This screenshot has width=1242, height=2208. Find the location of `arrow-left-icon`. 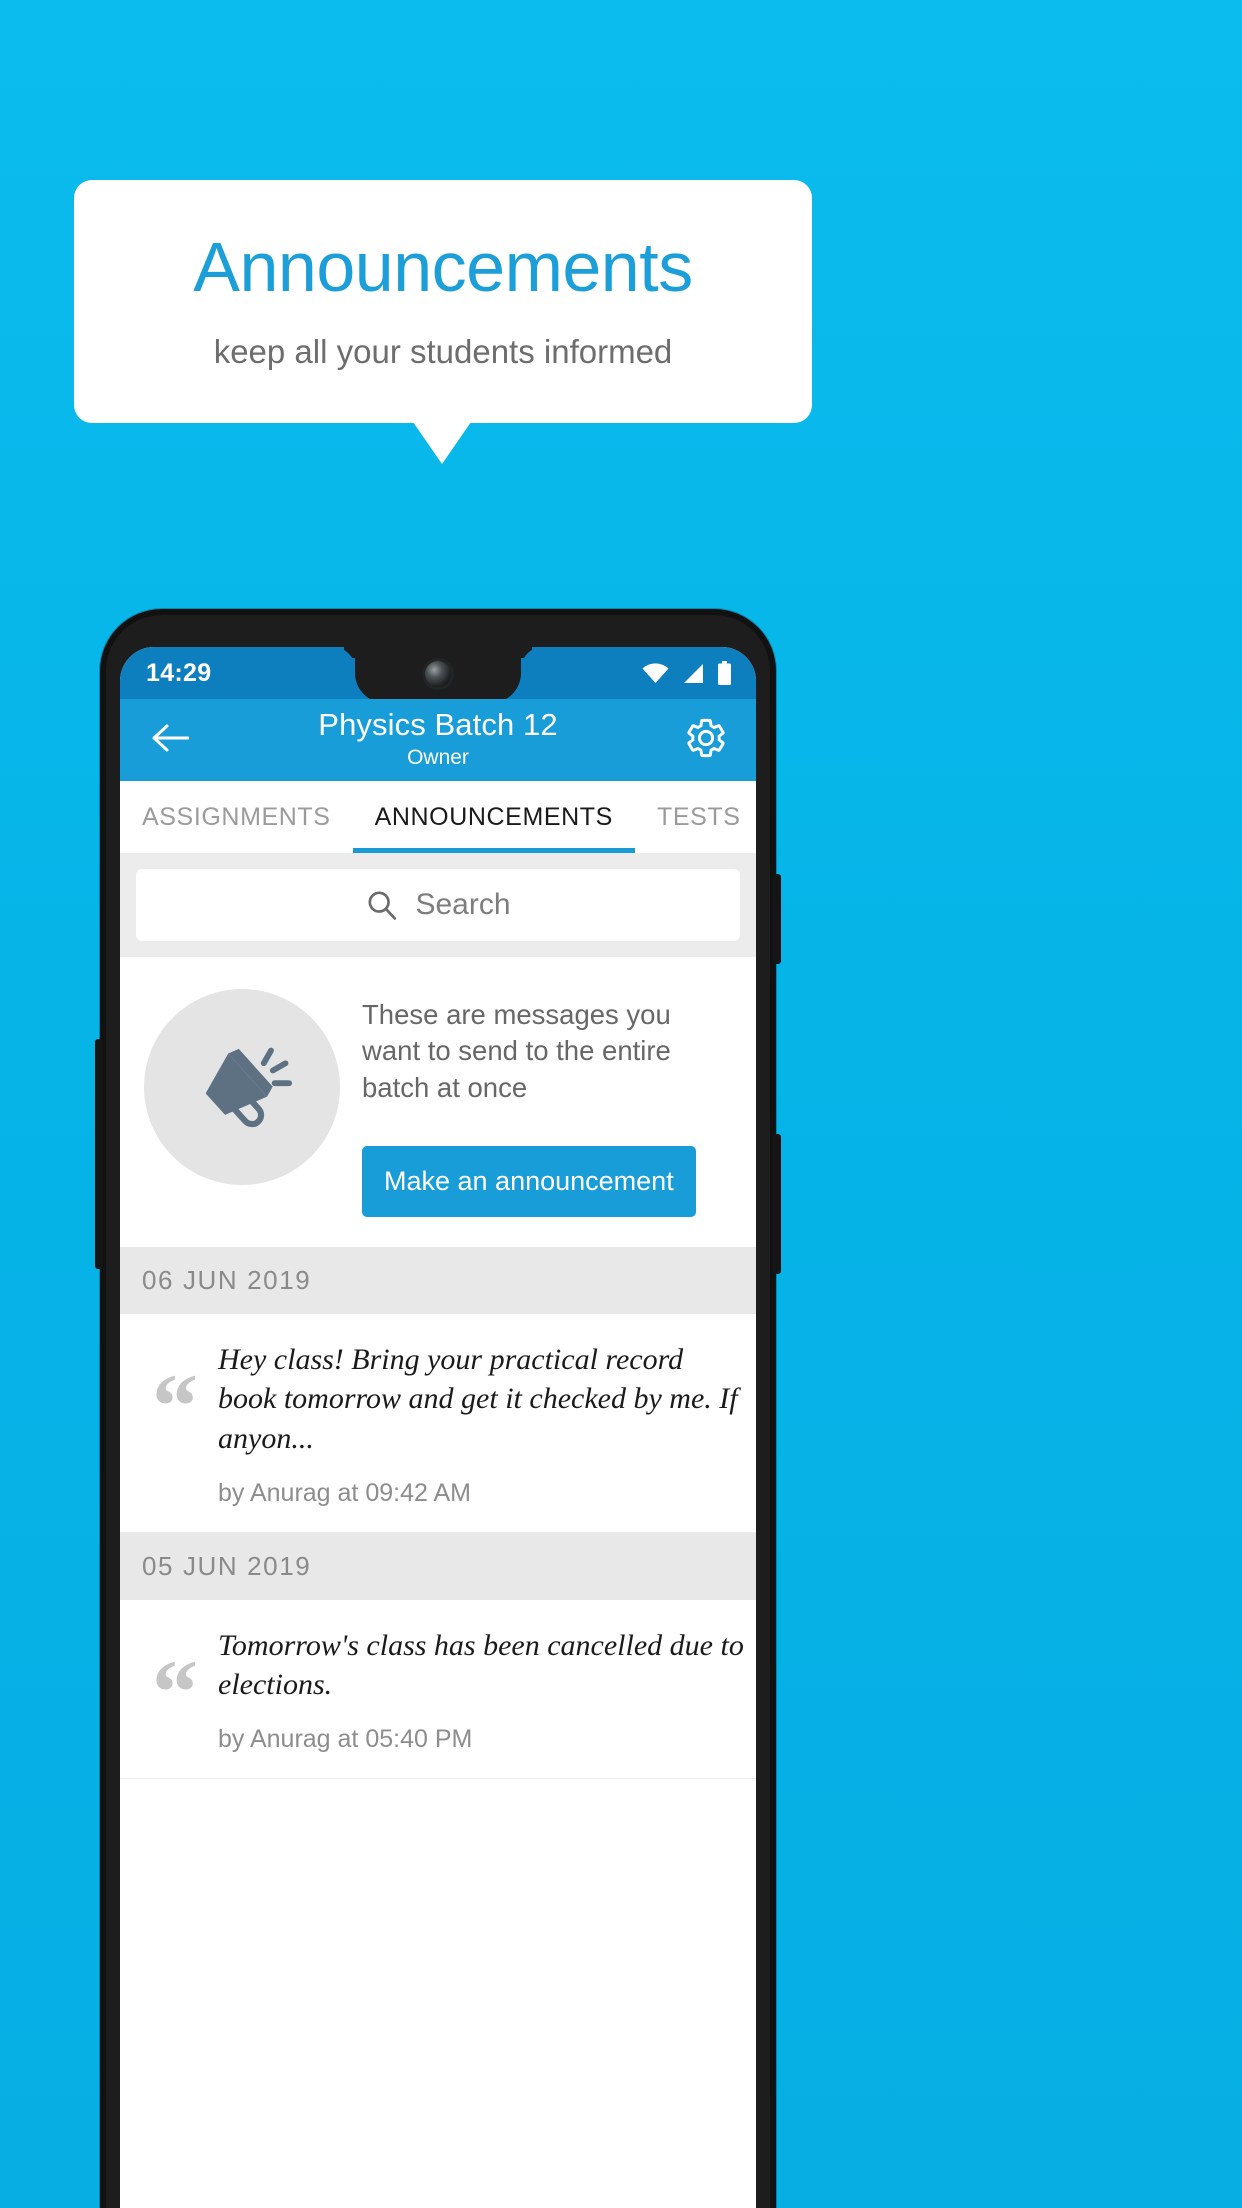

arrow-left-icon is located at coordinates (170, 740).